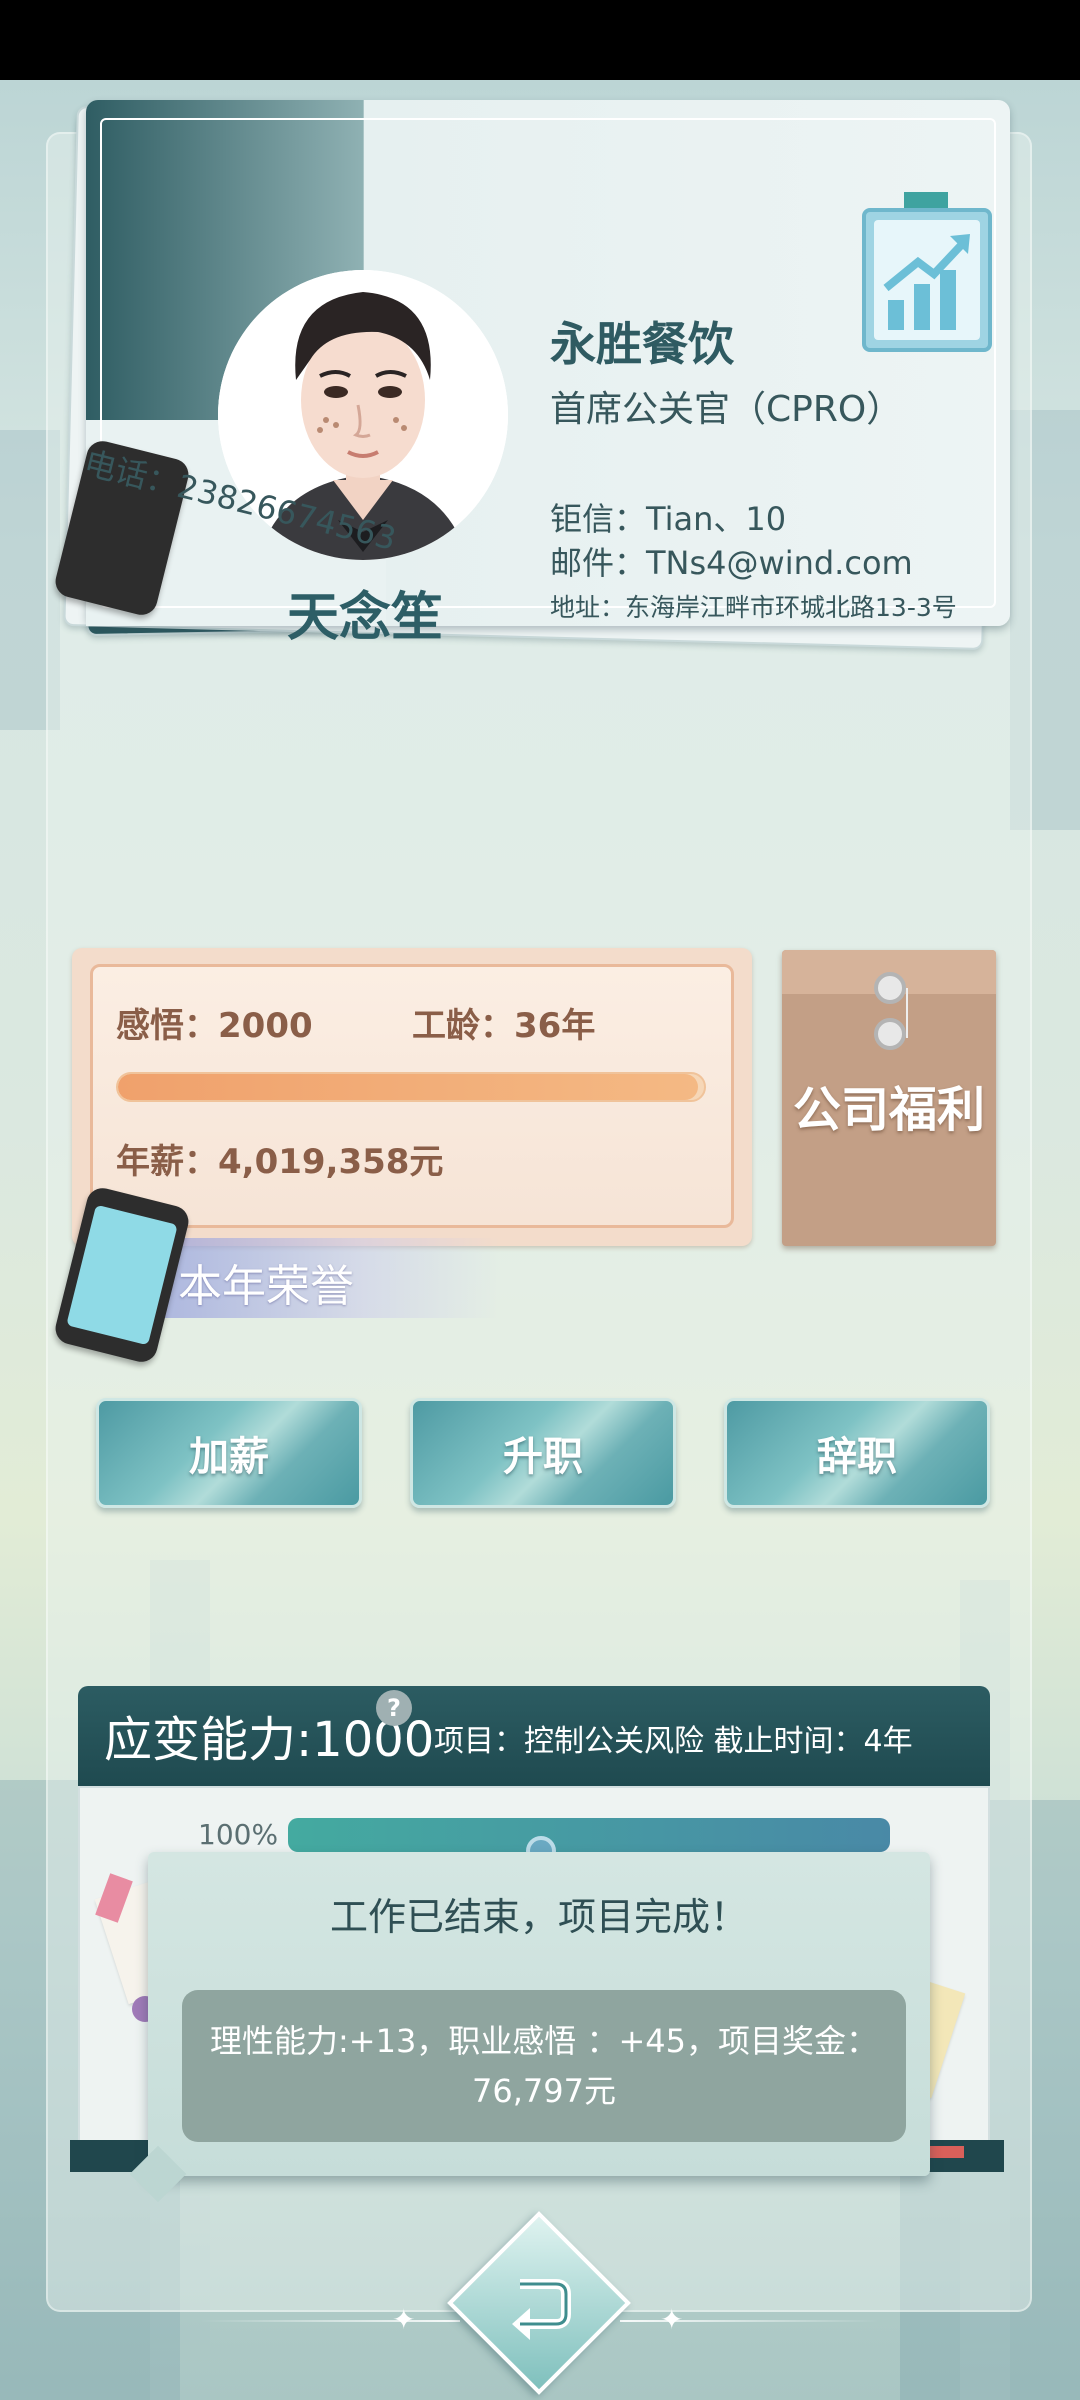 This screenshot has height=2400, width=1080. I want to click on mail-handle: 钜信：Tian、10, so click(668, 519).